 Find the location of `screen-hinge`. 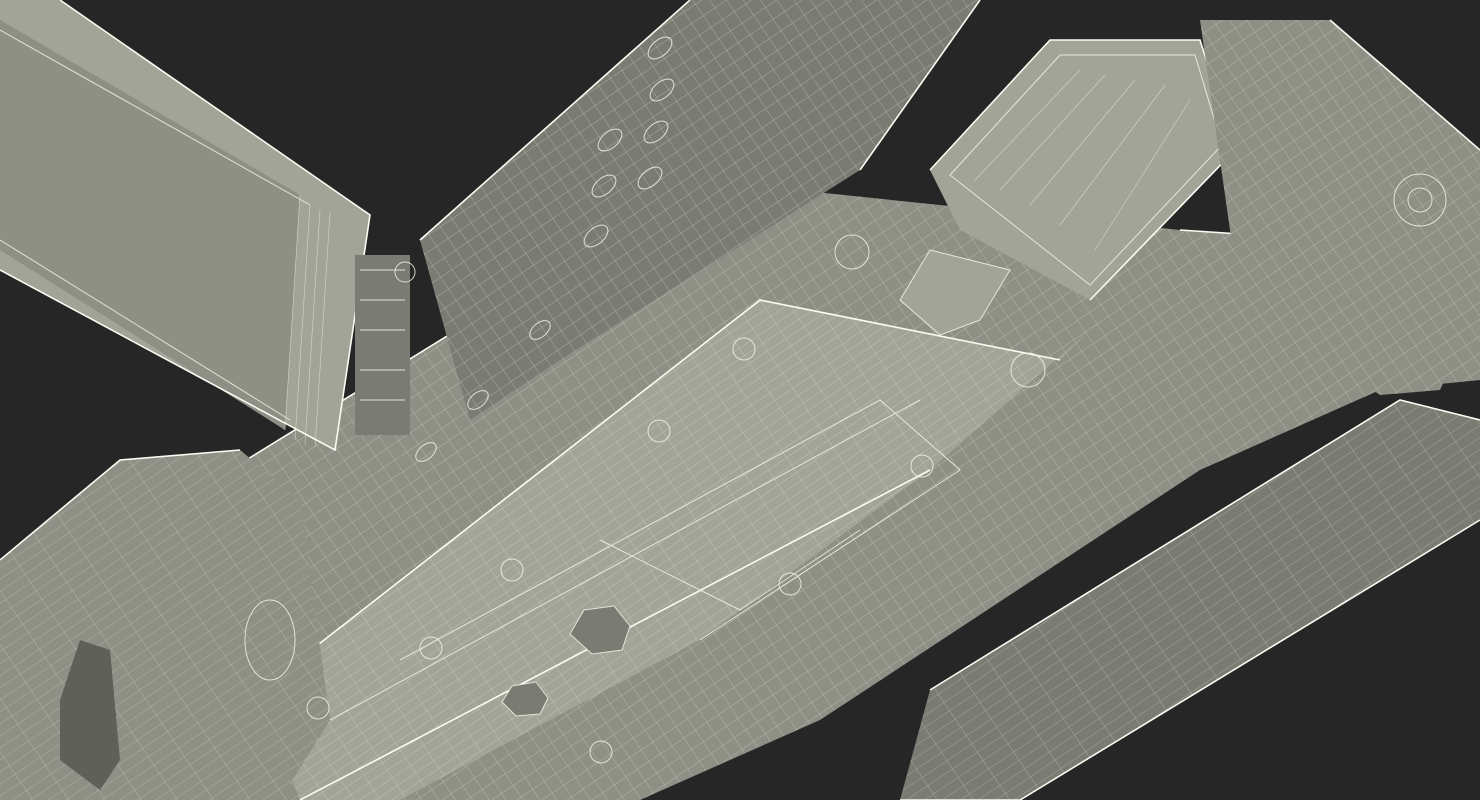

screen-hinge is located at coordinates (385, 345).